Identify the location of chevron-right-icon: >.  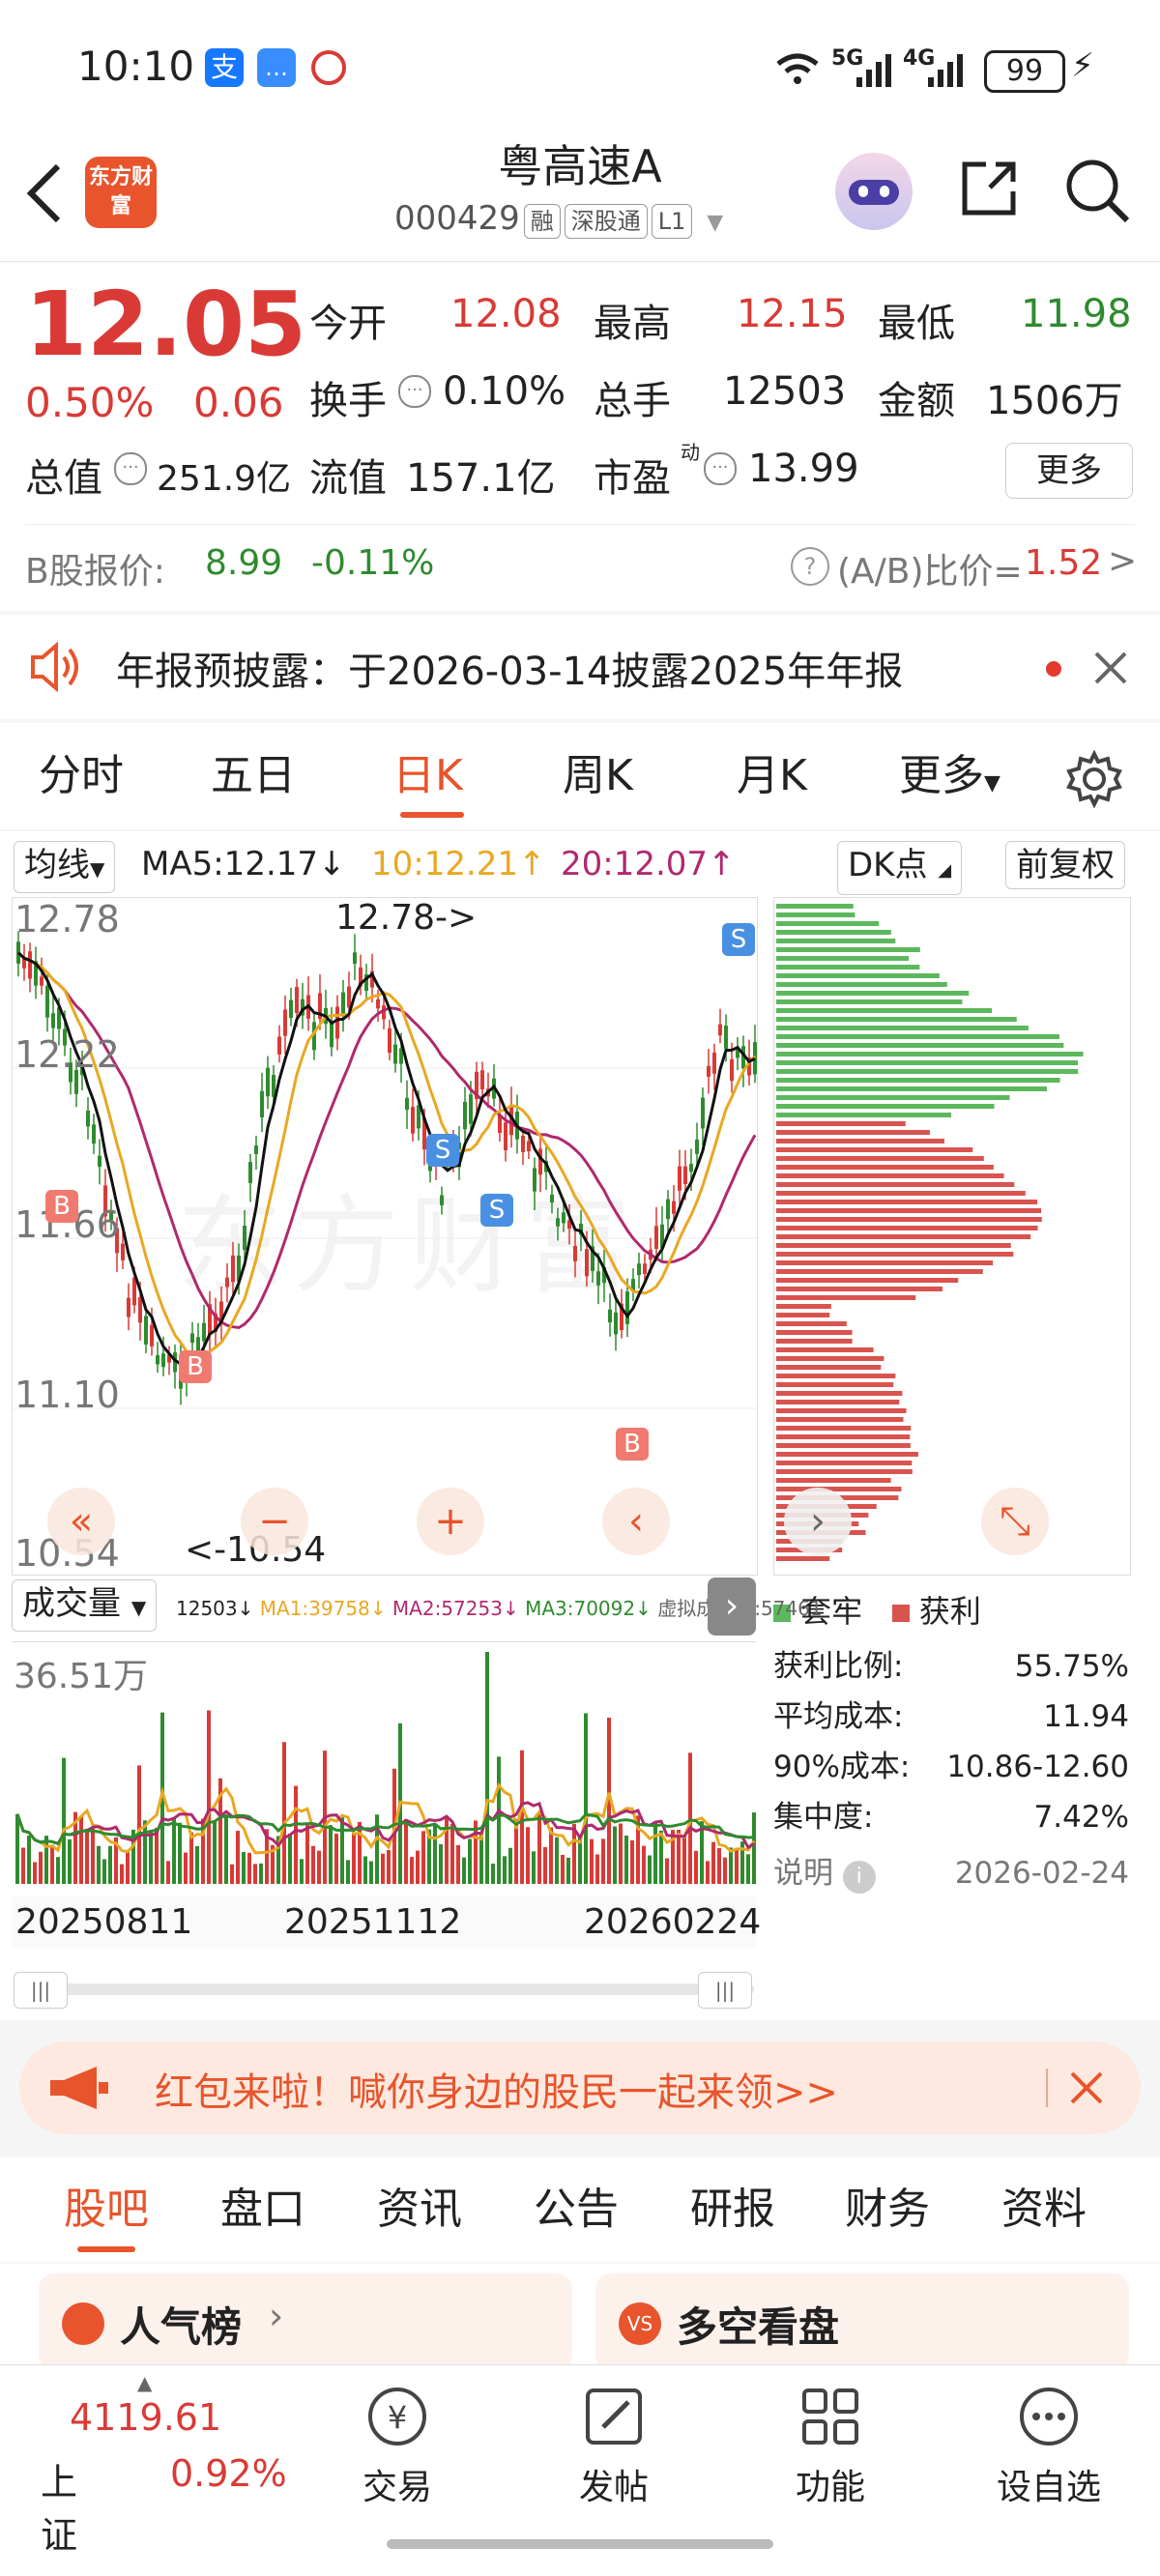
(1122, 561).